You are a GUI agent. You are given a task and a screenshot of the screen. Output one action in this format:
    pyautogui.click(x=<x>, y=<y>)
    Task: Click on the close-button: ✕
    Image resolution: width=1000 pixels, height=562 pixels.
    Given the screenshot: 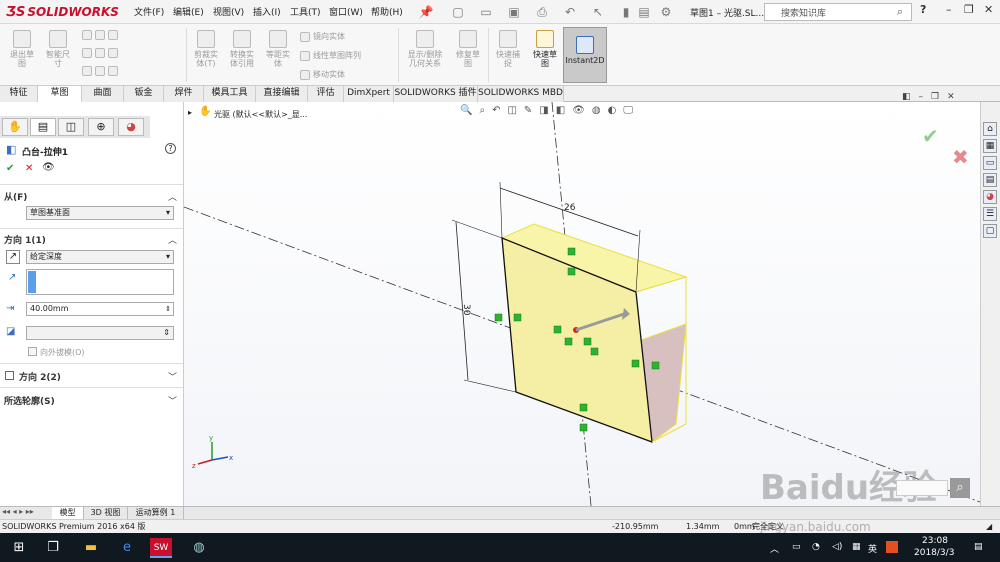 What is the action you would take?
    pyautogui.click(x=988, y=9)
    